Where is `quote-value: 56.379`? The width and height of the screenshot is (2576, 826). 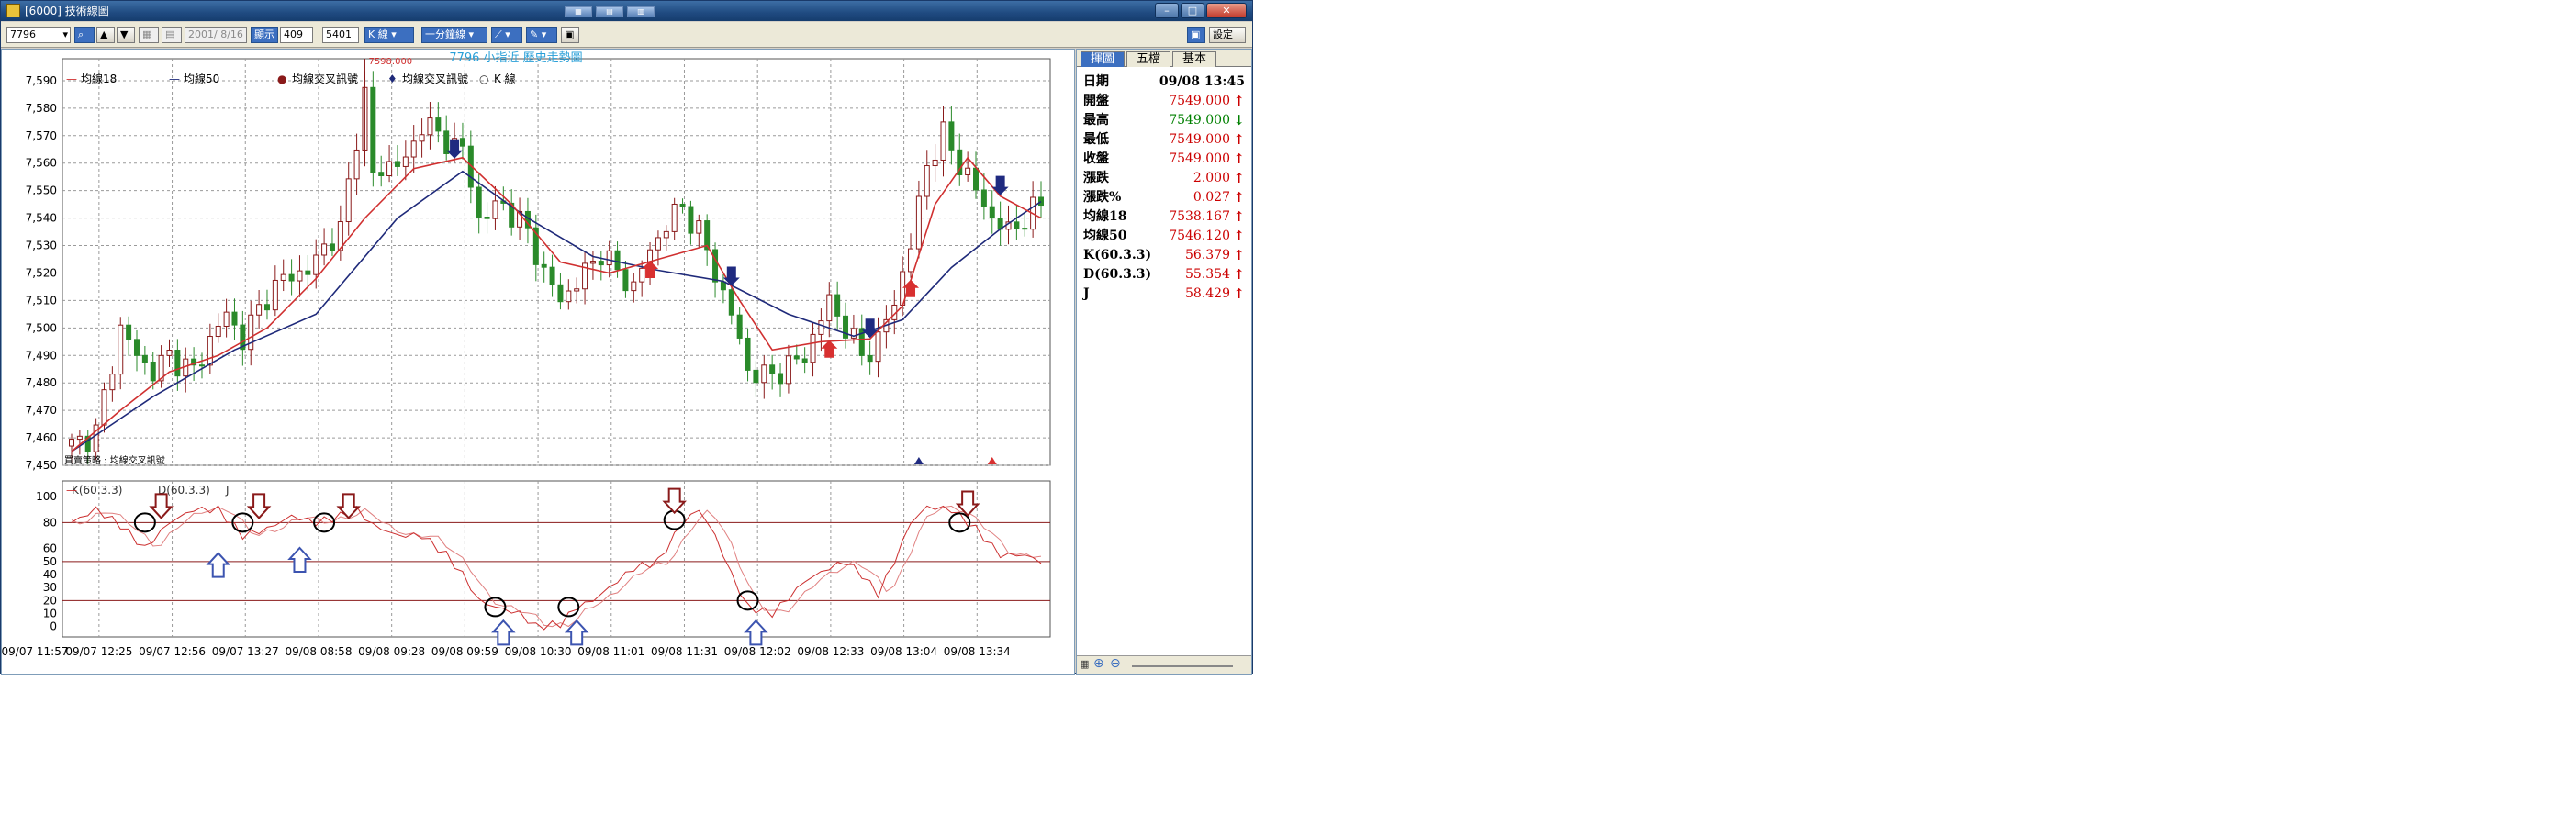
quote-value: 56.379 is located at coordinates (1207, 255).